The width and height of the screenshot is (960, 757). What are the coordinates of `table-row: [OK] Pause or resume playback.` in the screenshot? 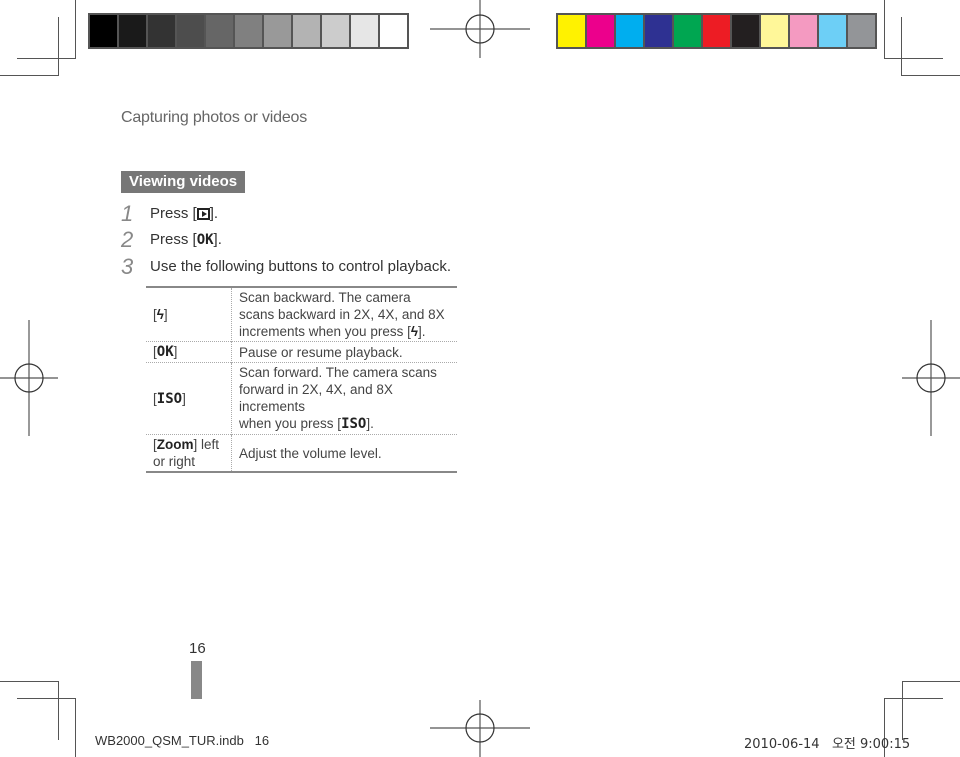 It's located at (301, 352).